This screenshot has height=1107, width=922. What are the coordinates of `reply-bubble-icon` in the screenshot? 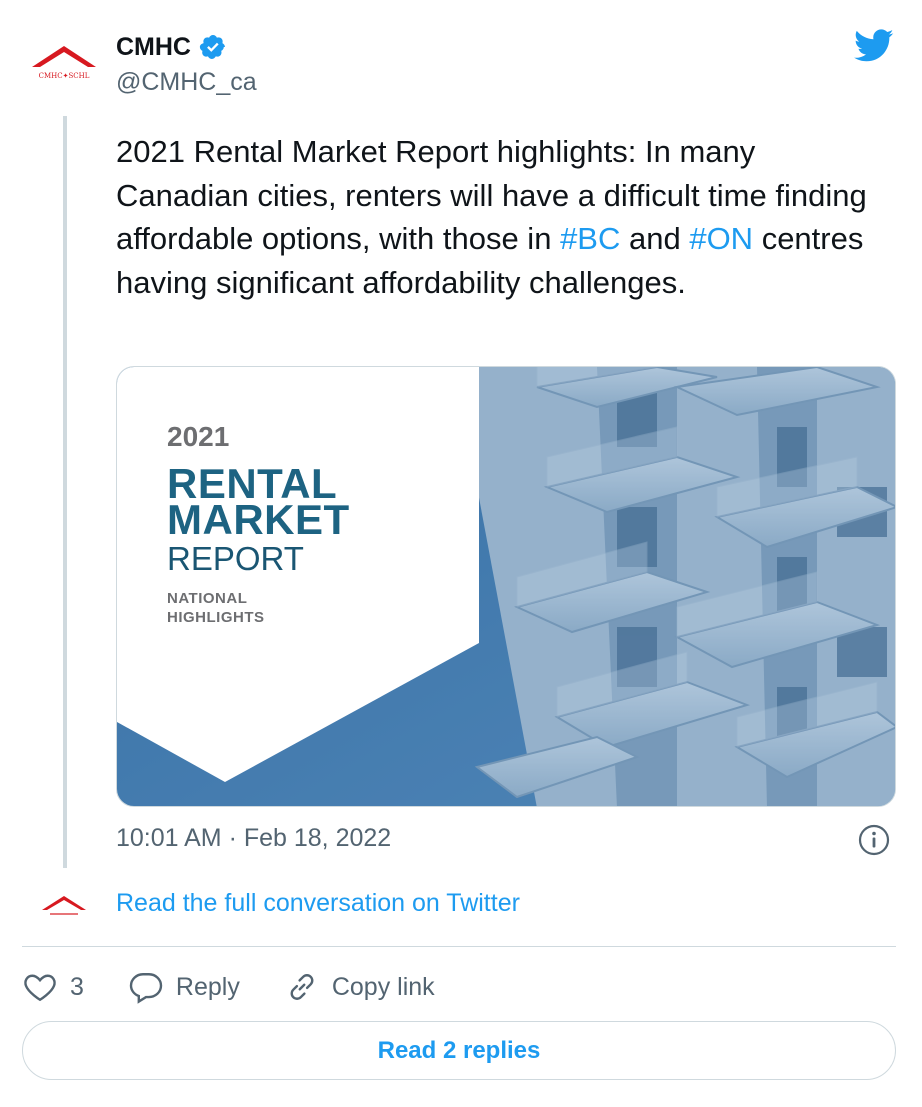 It's located at (146, 988).